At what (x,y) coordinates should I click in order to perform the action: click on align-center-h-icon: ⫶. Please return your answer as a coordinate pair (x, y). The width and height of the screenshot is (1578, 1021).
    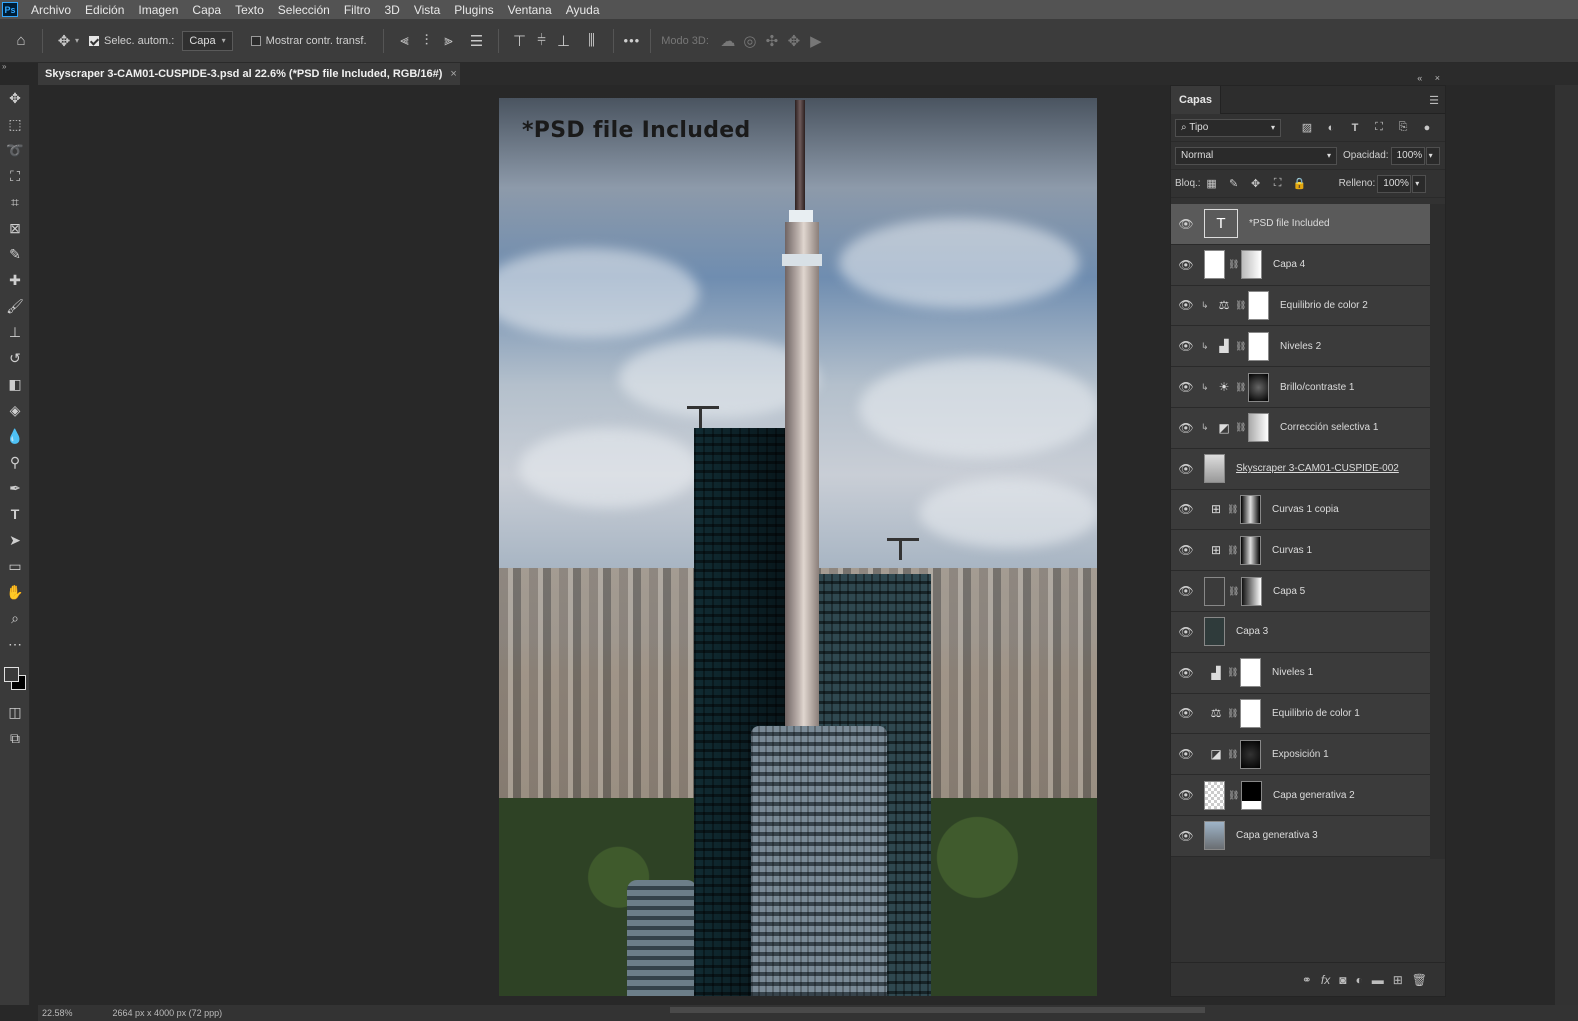
    Looking at the image, I should click on (427, 41).